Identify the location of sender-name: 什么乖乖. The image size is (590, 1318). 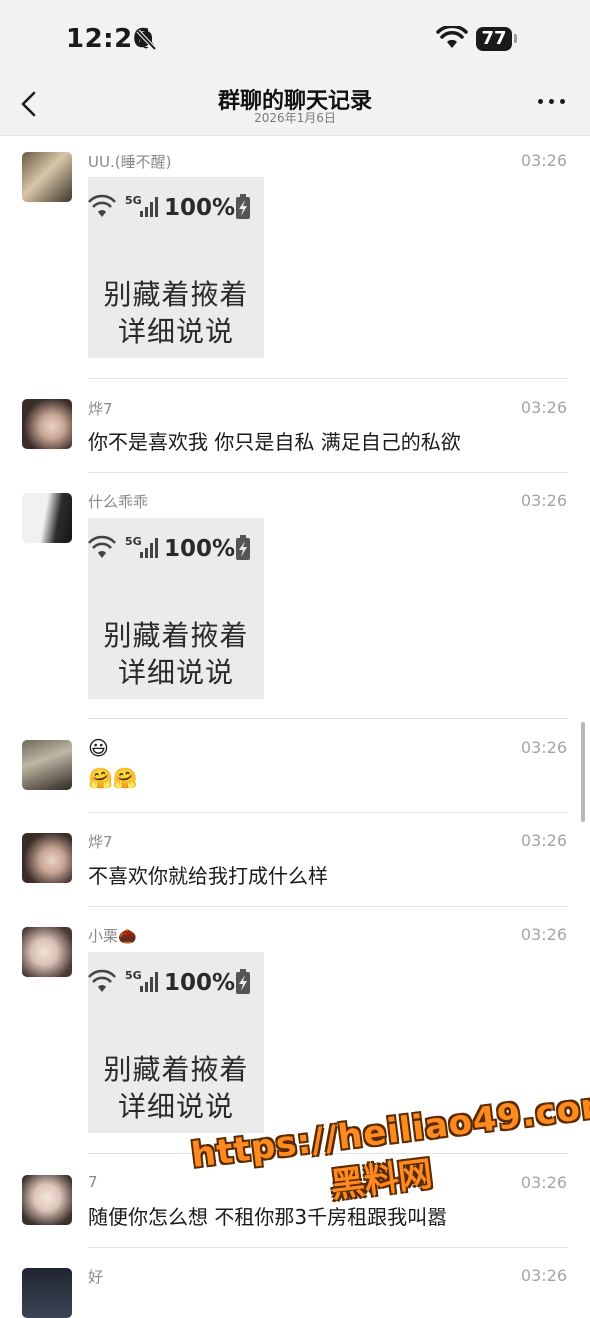
(118, 502).